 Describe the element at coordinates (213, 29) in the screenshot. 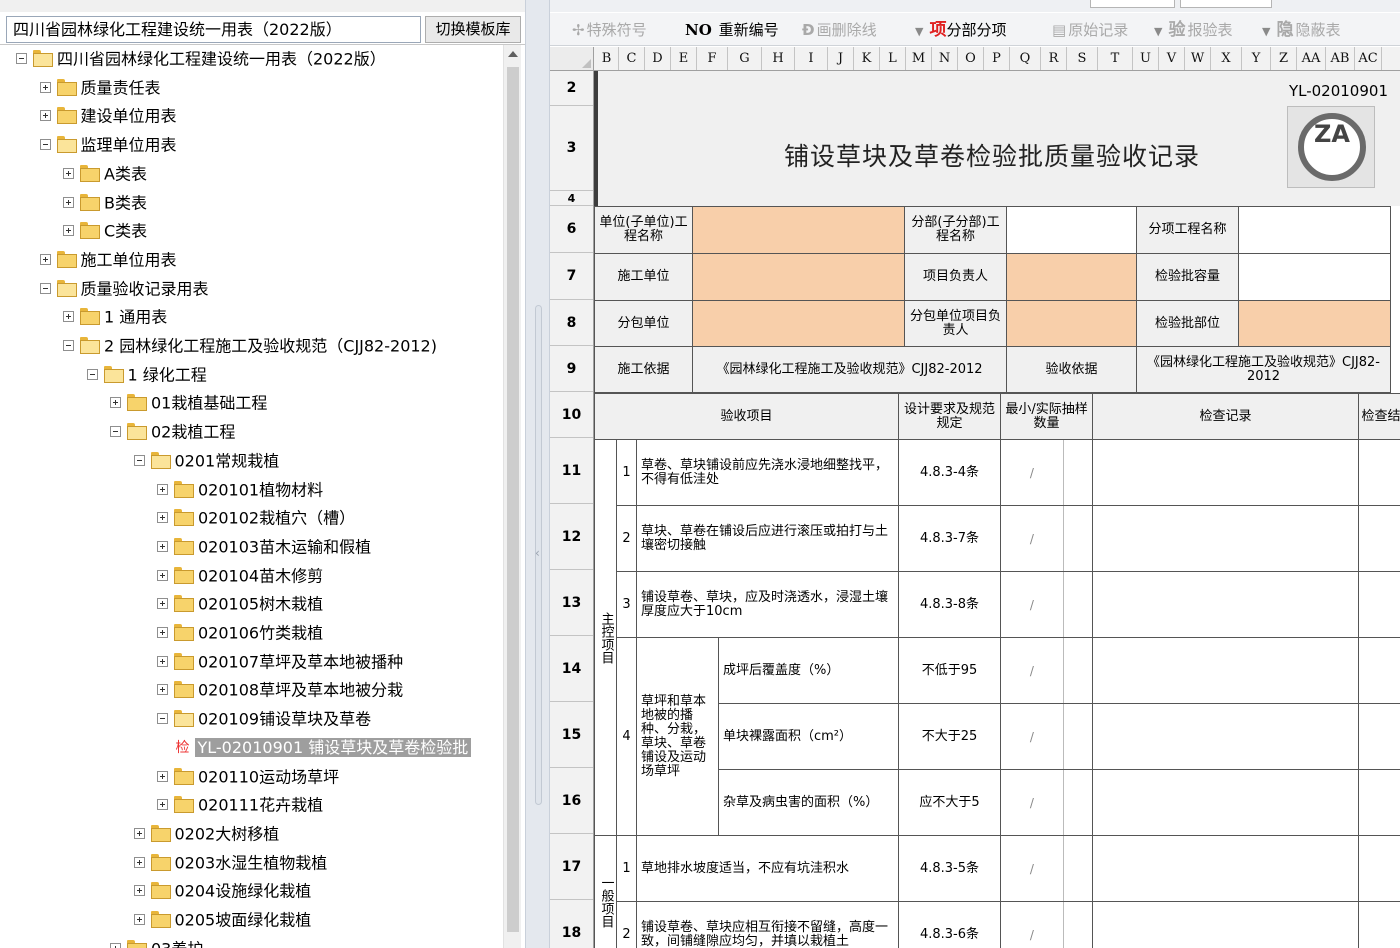

I see `template-library-select: 四川省园林绿化工程建设统一用表（2022版）` at that location.